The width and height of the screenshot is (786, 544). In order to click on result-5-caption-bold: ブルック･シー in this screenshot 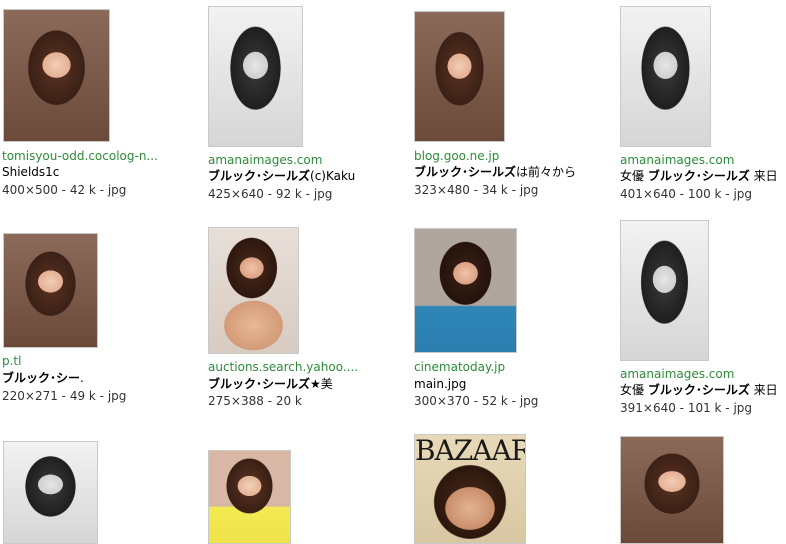, I will do `click(41, 378)`.